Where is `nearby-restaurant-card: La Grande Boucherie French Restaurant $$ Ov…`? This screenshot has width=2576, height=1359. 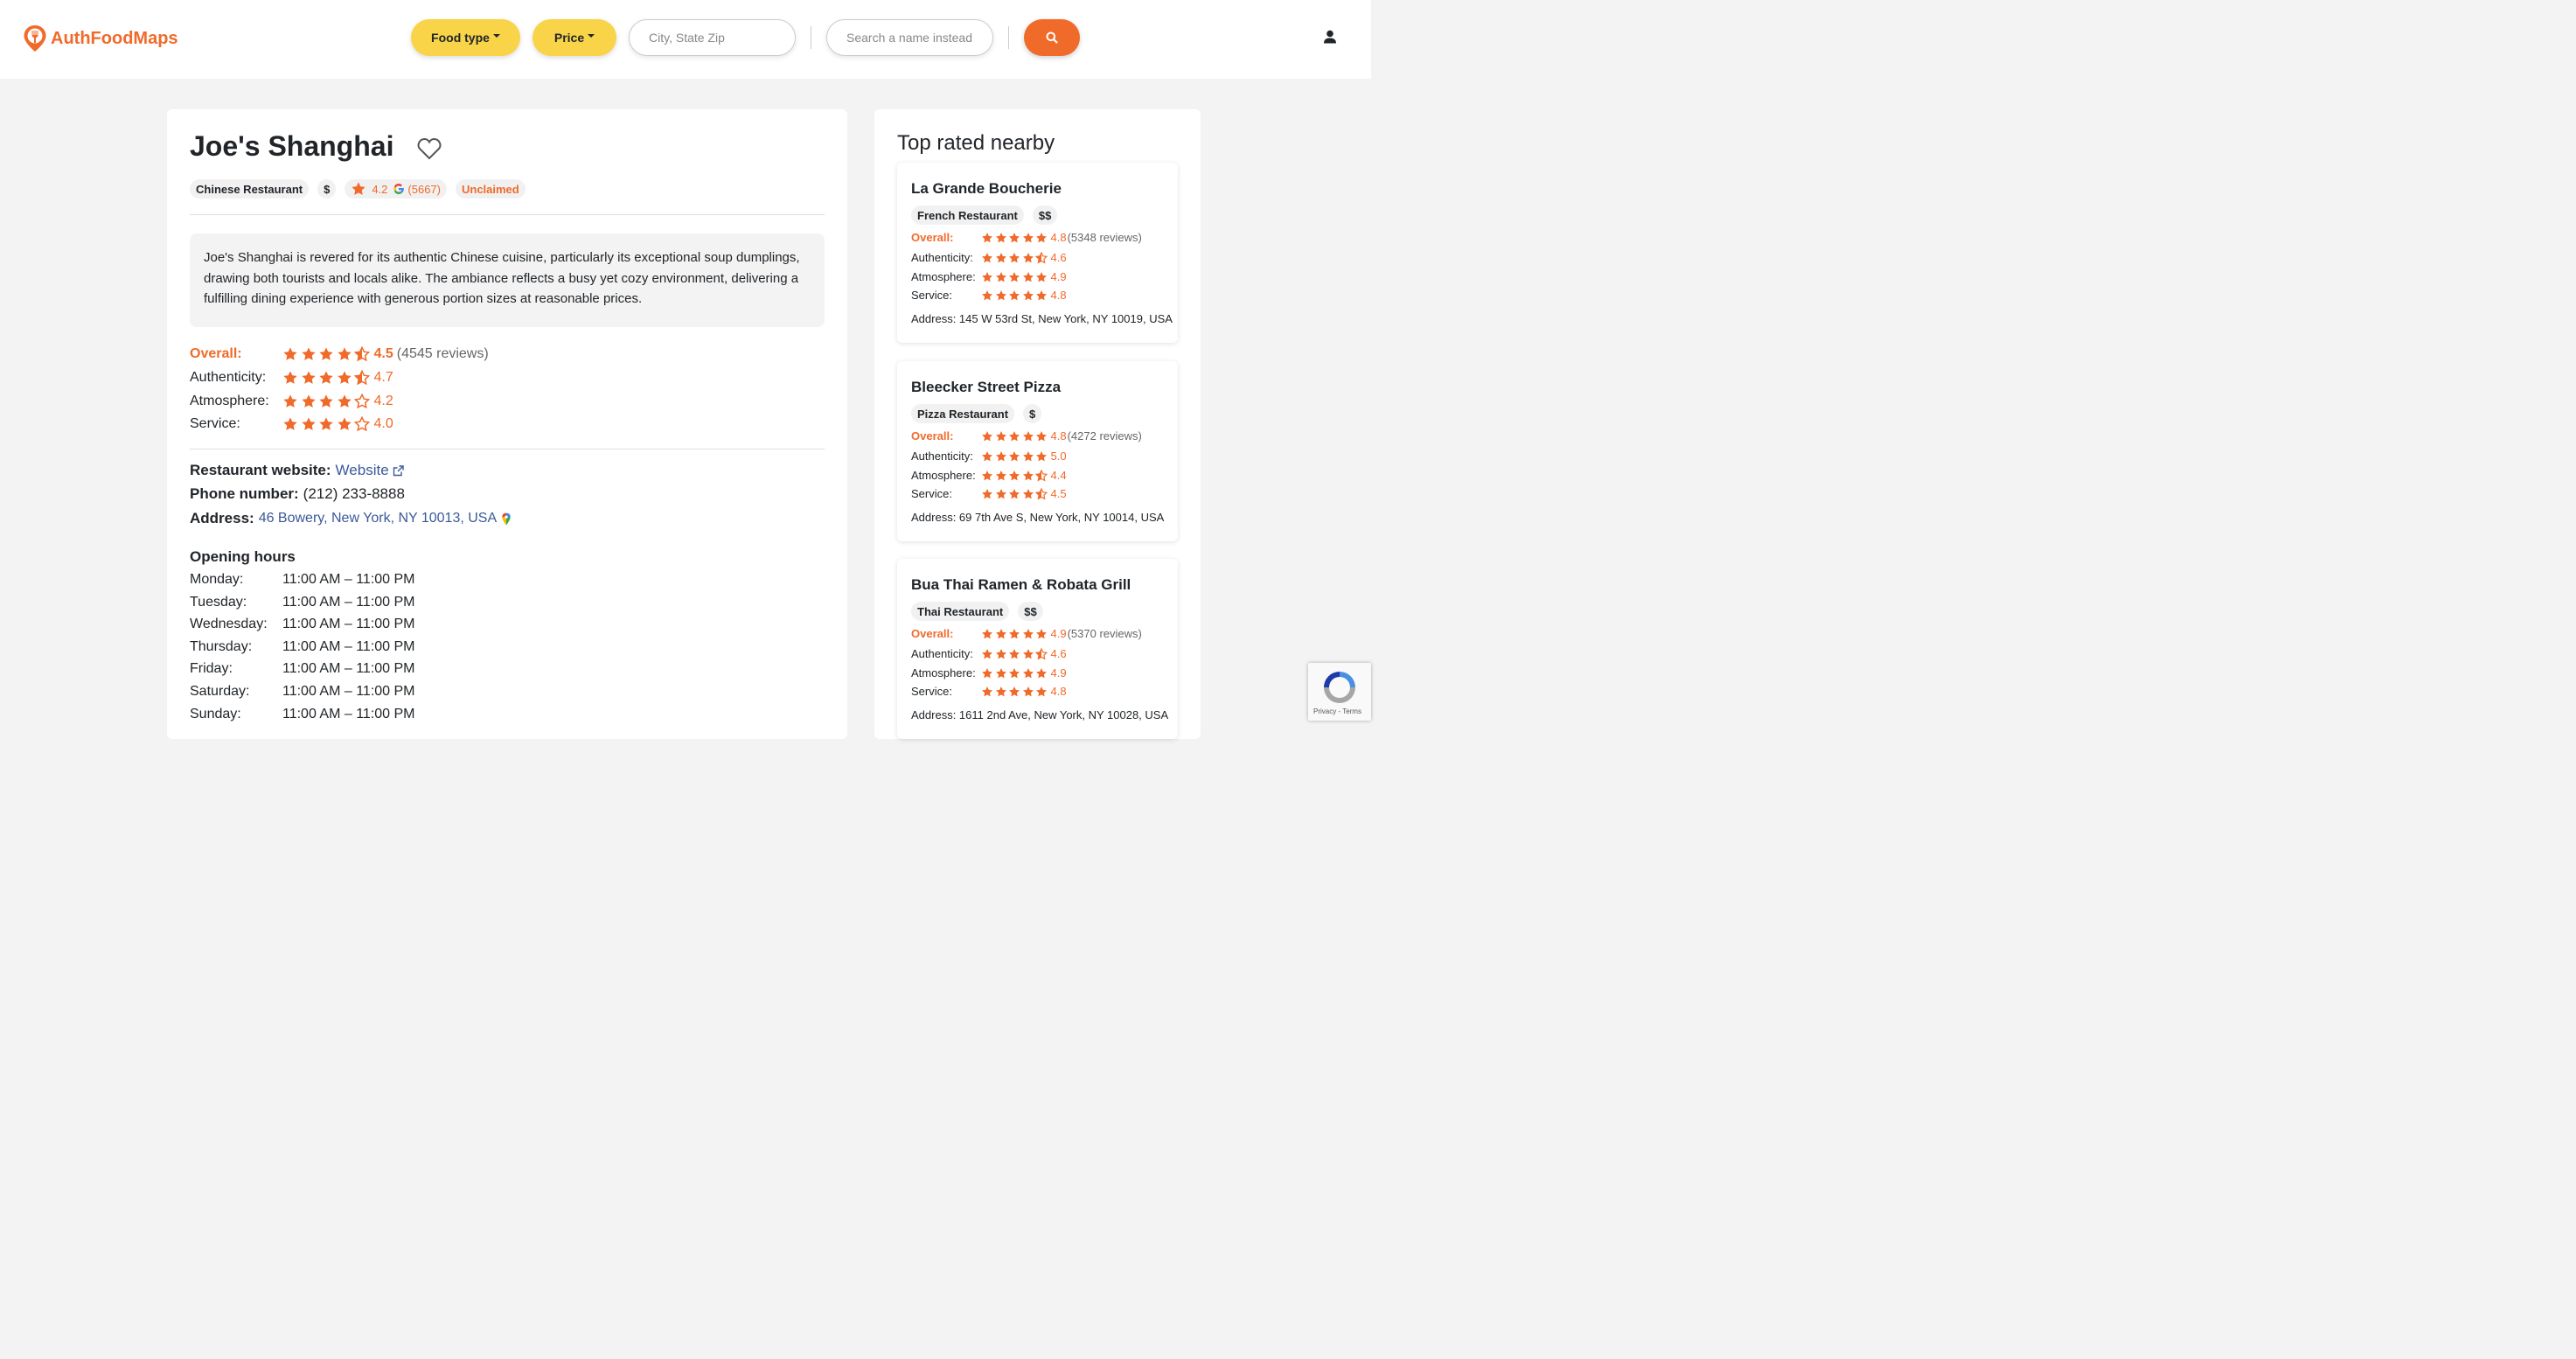
nearby-restaurant-card: La Grande Boucherie French Restaurant $$ Ov… is located at coordinates (1037, 253).